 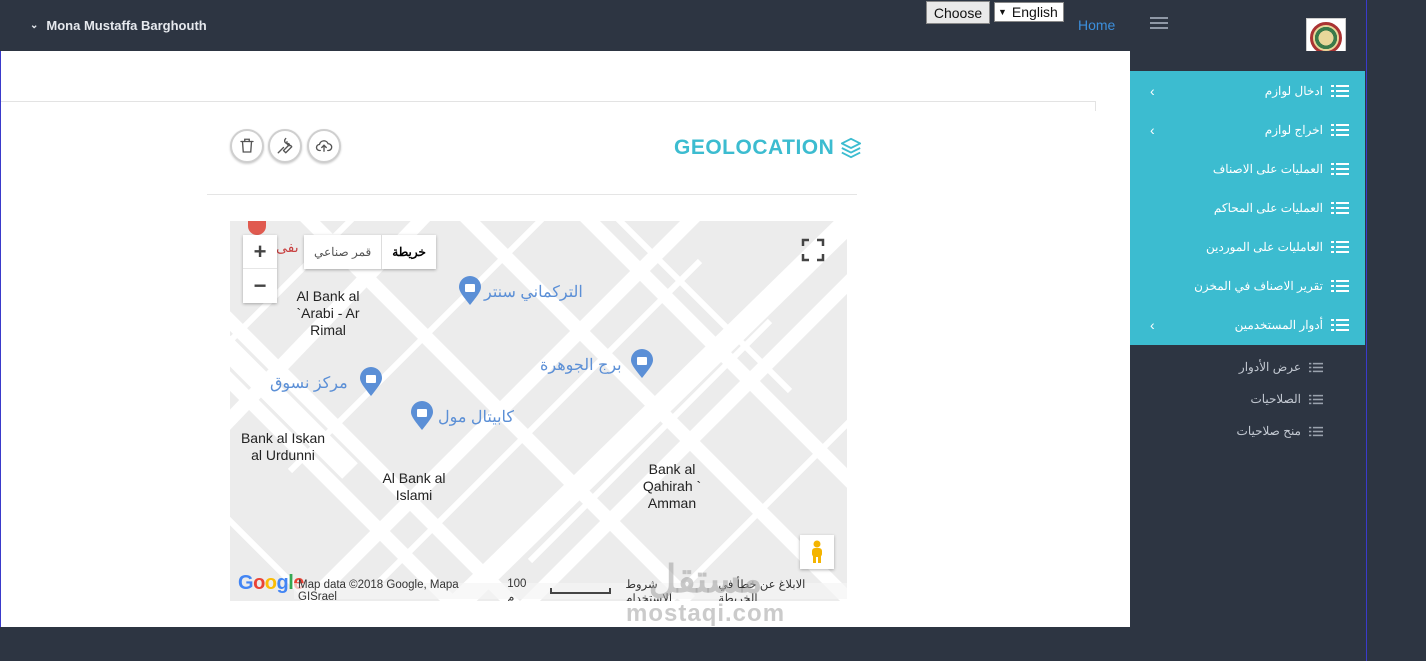 I want to click on poi-label: مركز نسوق, so click(x=309, y=383).